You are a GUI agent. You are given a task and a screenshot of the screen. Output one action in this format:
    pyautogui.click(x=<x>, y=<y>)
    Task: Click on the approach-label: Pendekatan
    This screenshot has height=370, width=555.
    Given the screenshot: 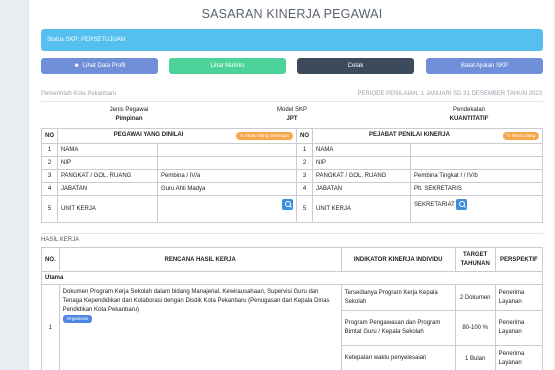 What is the action you would take?
    pyautogui.click(x=469, y=110)
    